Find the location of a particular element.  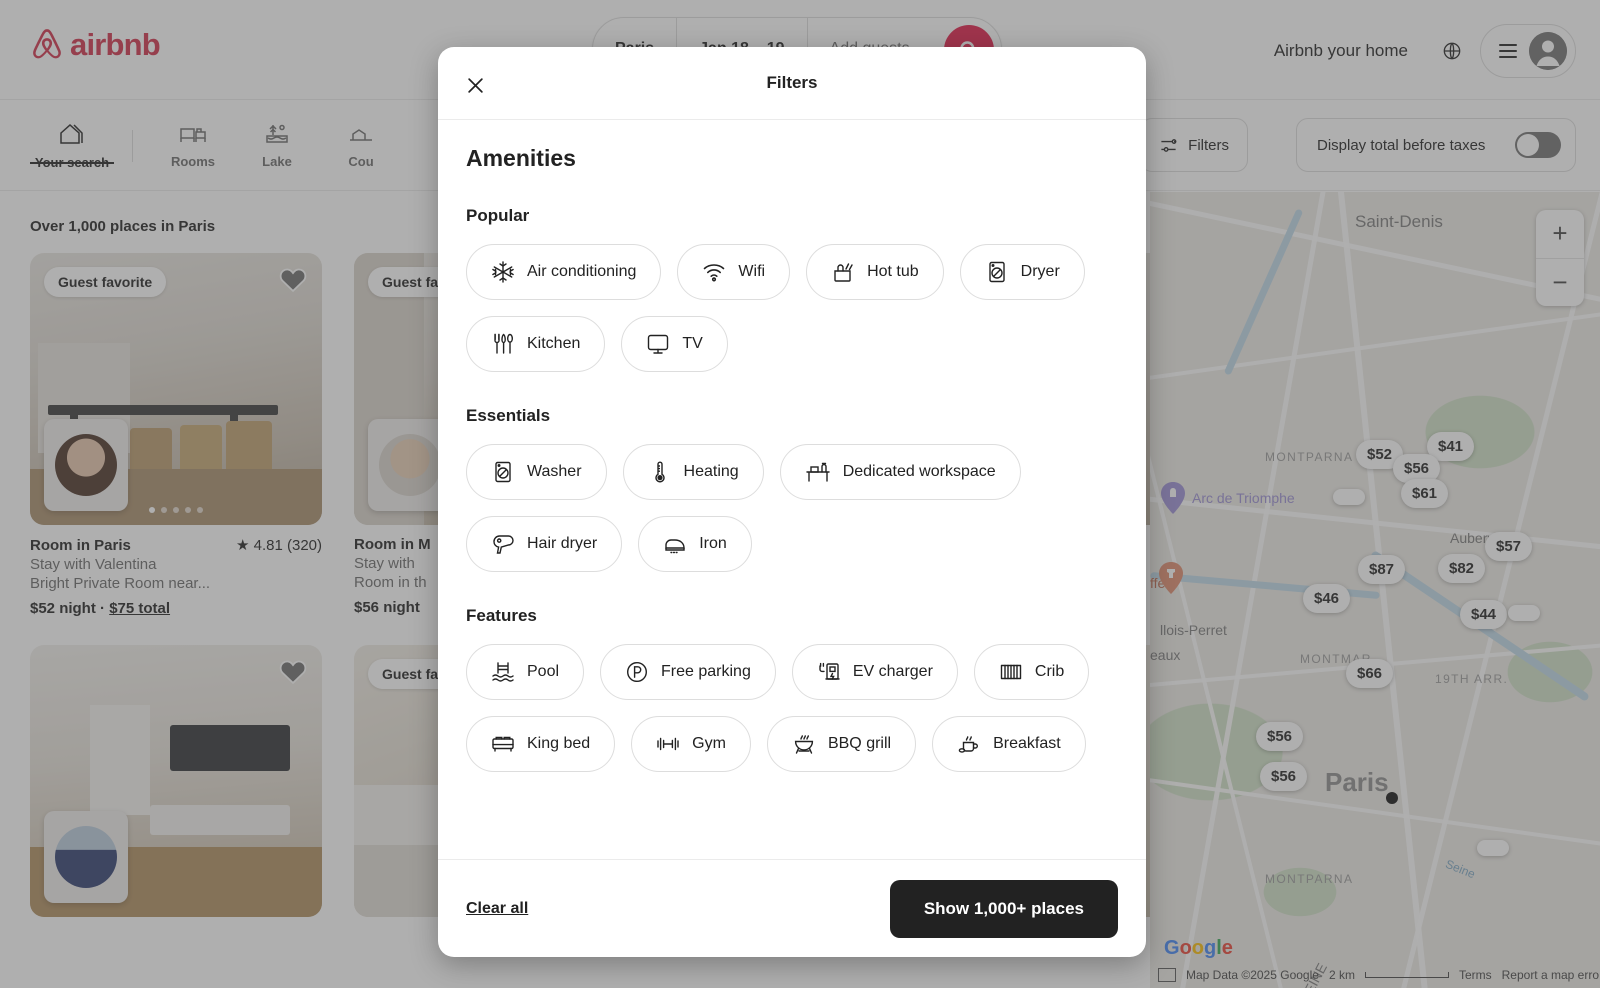

chip-label: Hot tub is located at coordinates (893, 271).